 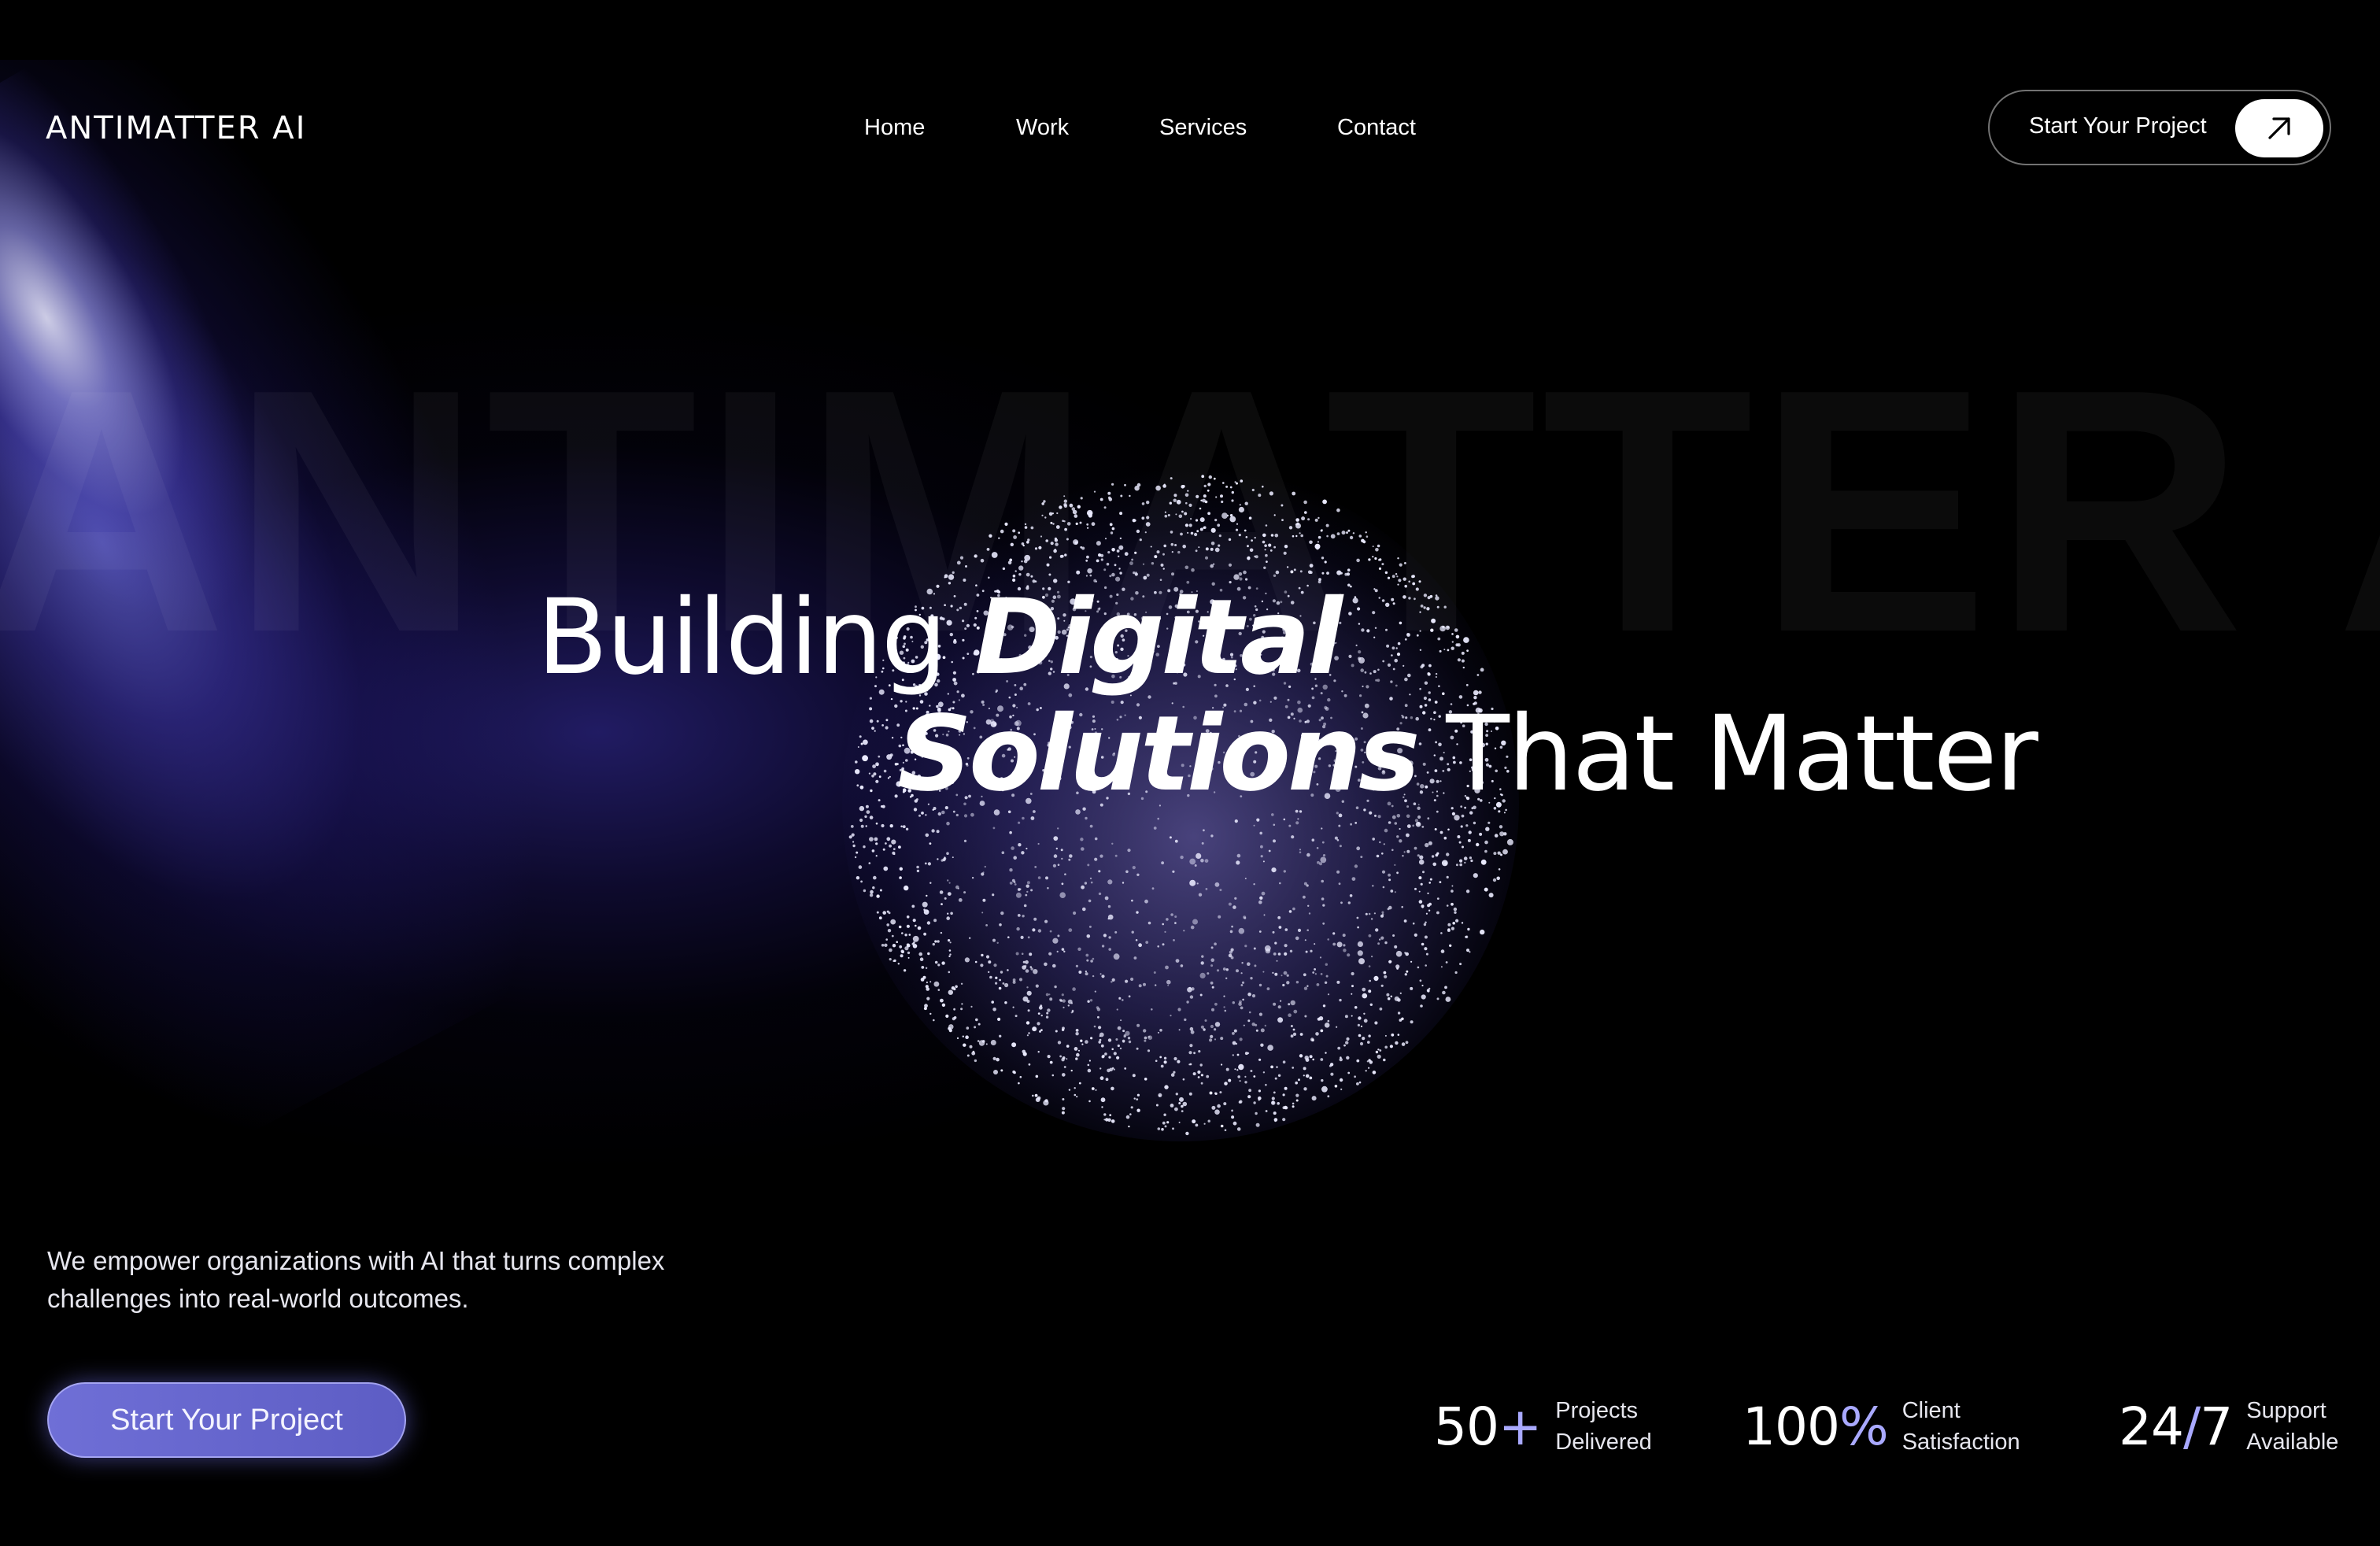 I want to click on brand-logo: ANTIMATTER AI, so click(x=176, y=128).